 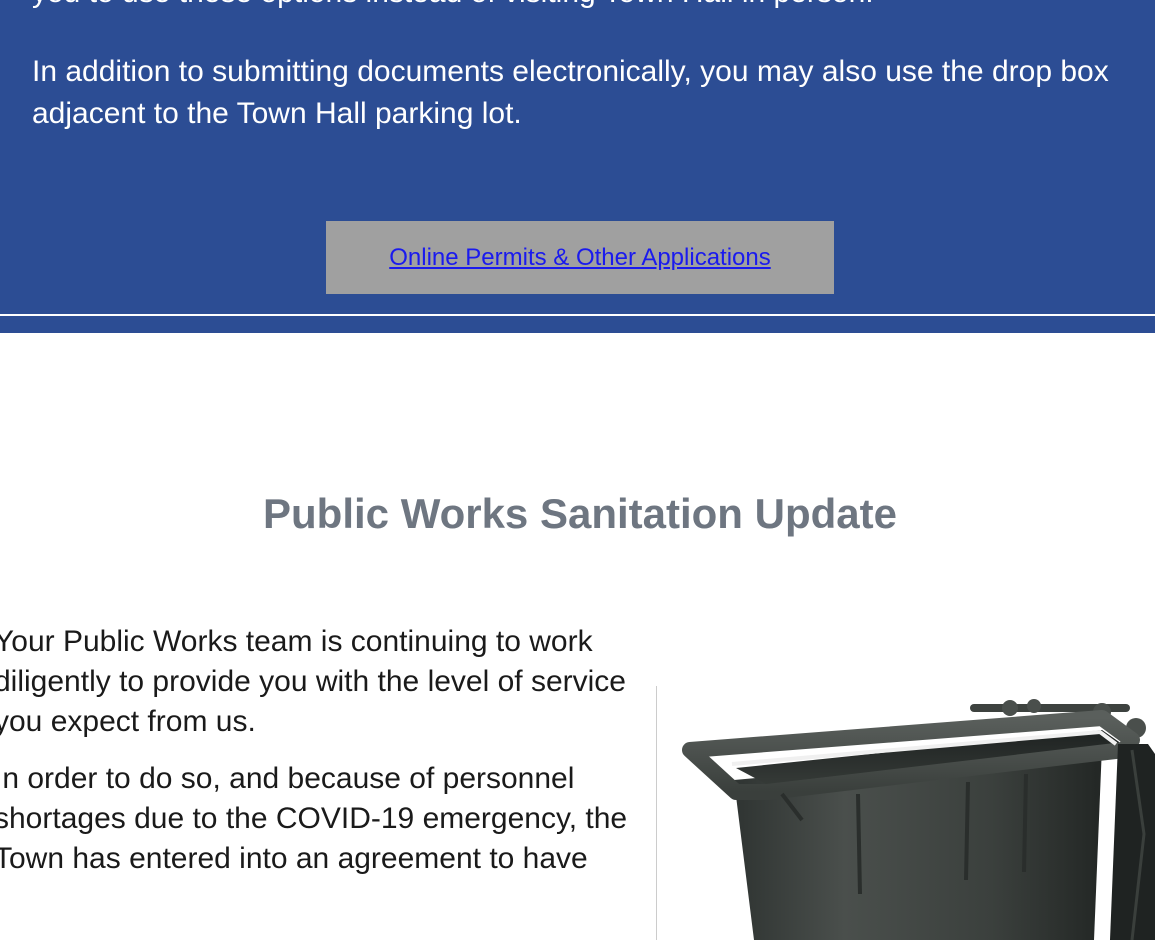 I want to click on online-permits-button: Online Permits & Other Applications, so click(x=580, y=257).